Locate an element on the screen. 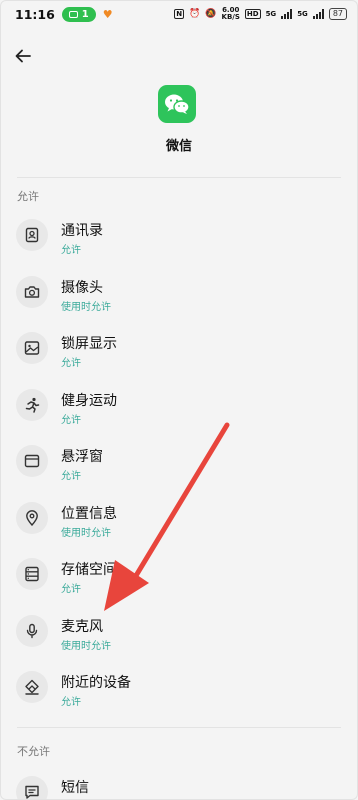 The image size is (358, 800). permission-title: 通讯录 is located at coordinates (82, 231).